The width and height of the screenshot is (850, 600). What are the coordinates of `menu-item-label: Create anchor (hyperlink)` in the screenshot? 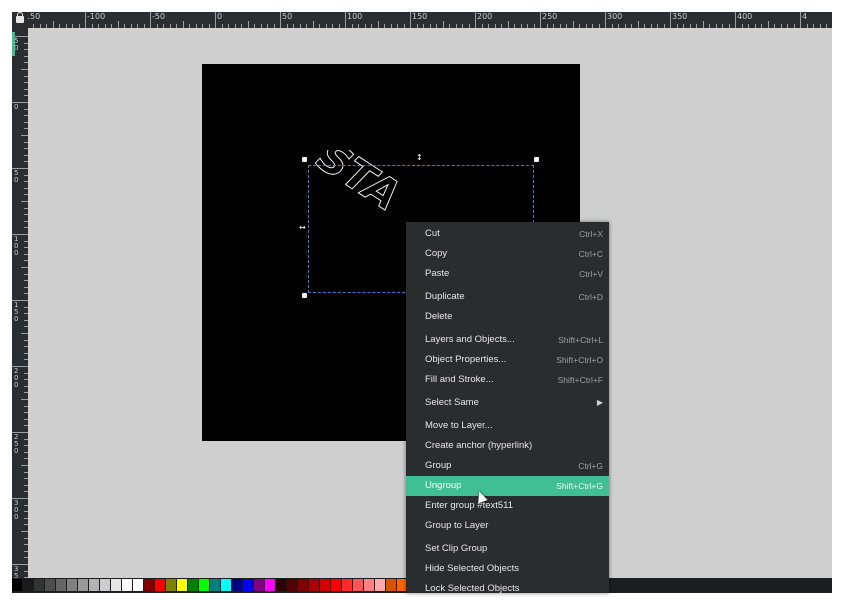 It's located at (479, 445).